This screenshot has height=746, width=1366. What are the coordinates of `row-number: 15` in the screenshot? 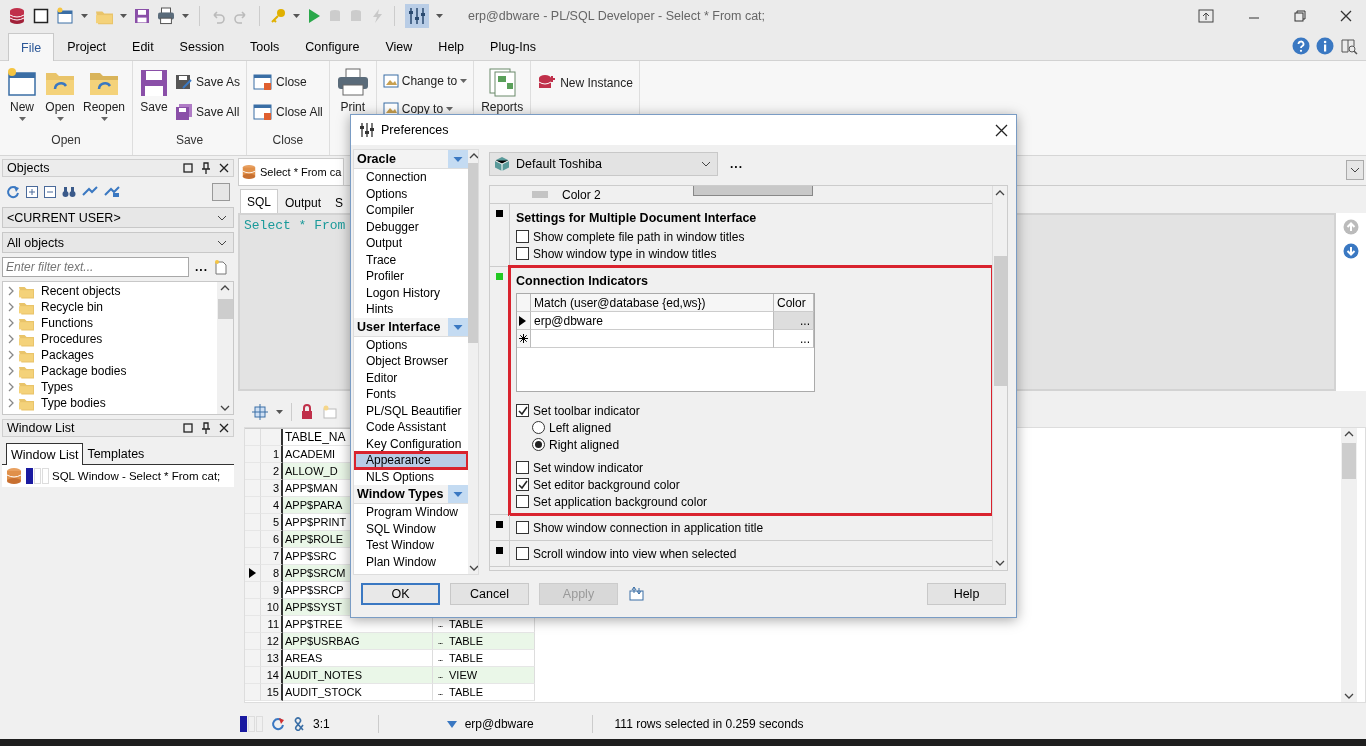 It's located at (272, 692).